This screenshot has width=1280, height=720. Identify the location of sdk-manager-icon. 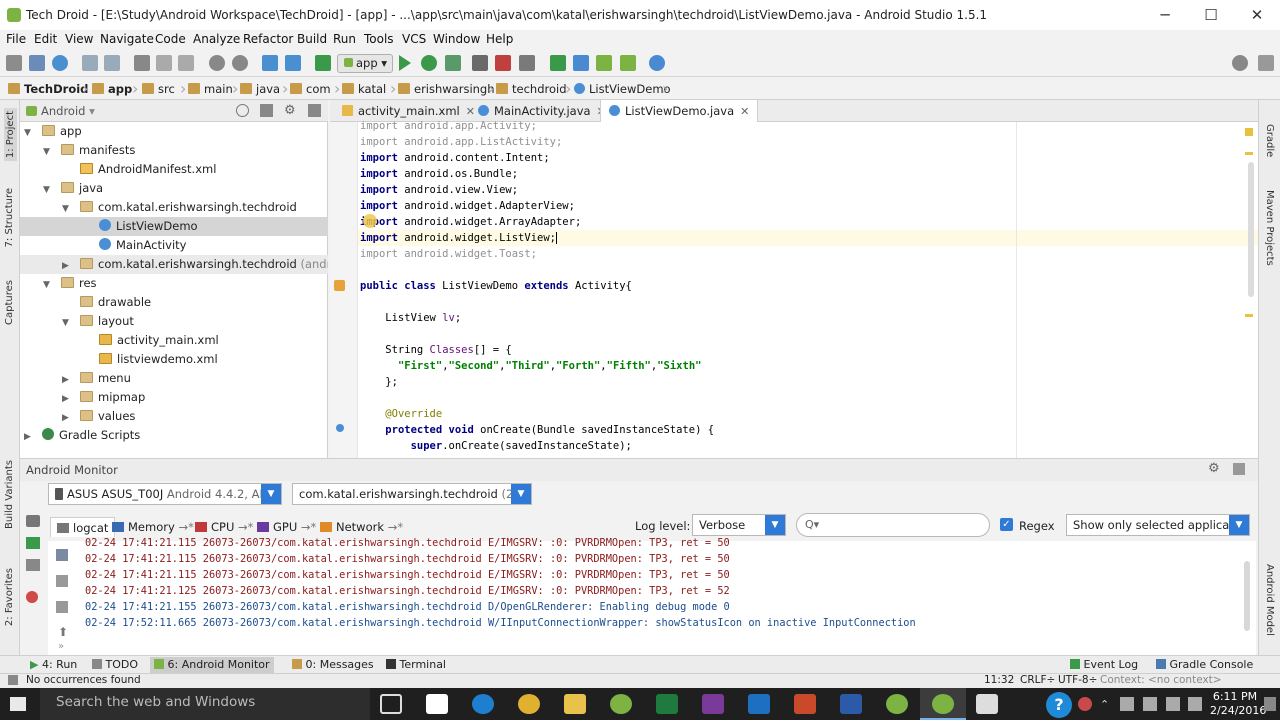
(604, 63).